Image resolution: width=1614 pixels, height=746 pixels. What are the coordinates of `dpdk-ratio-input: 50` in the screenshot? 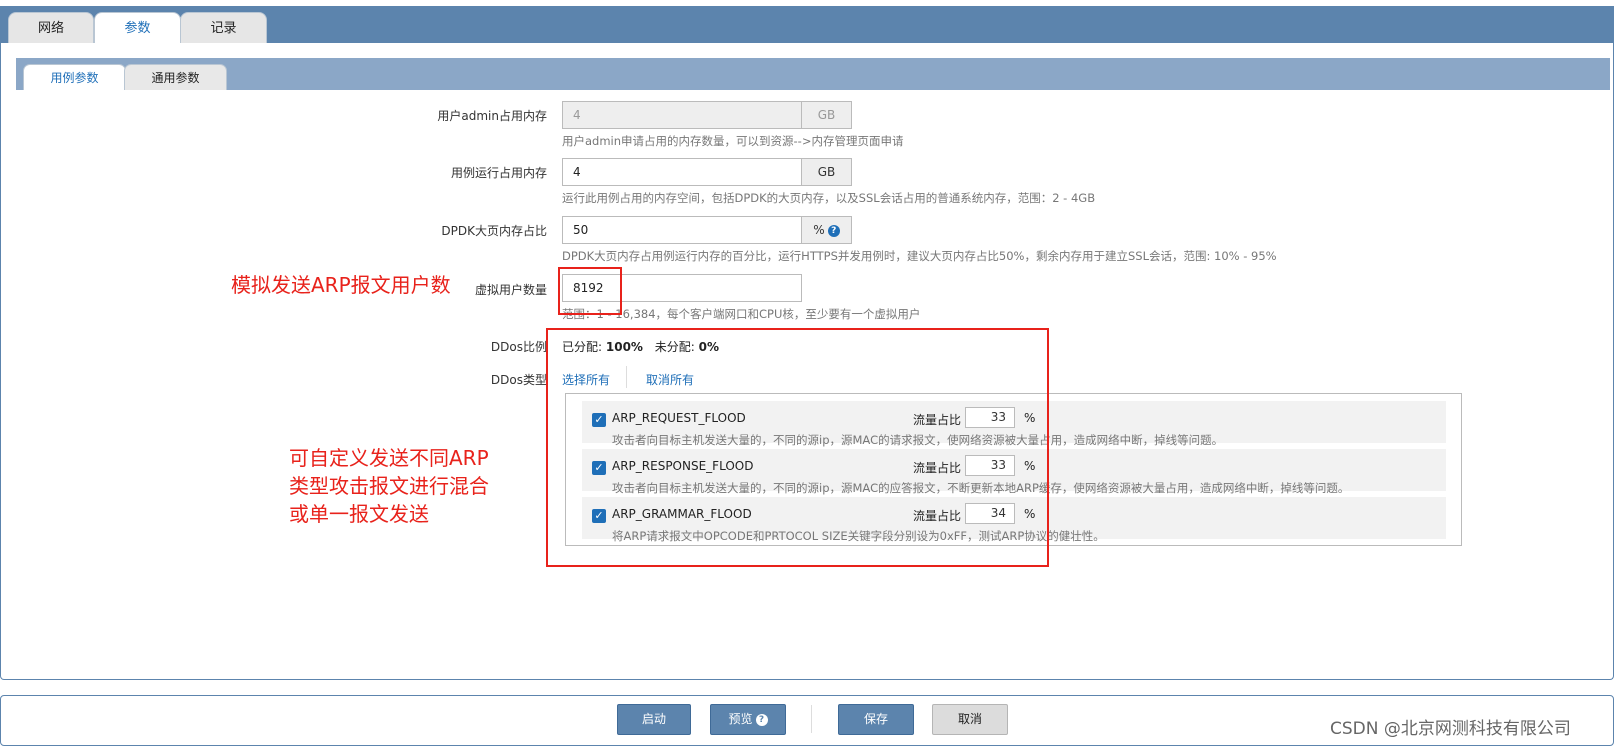 It's located at (682, 230).